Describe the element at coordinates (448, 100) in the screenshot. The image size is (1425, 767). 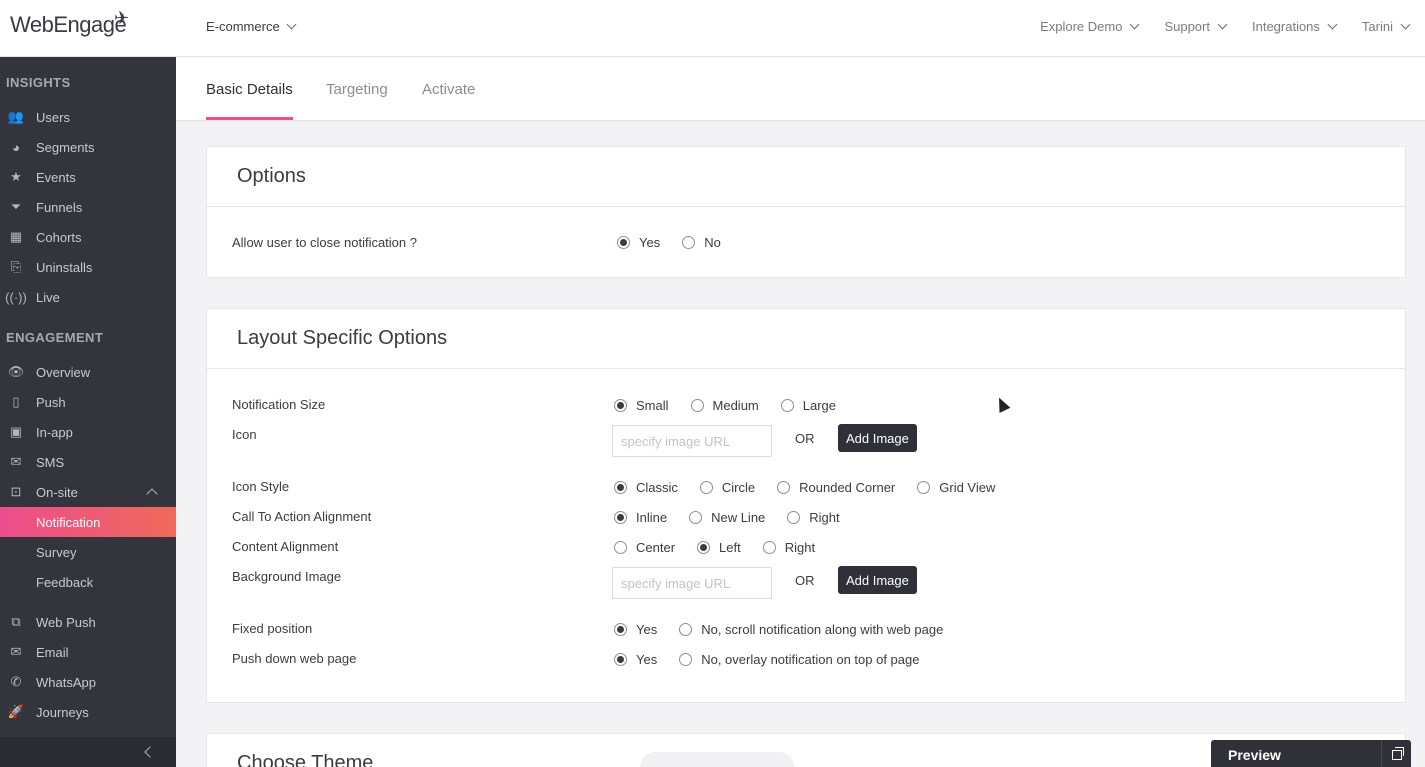
I see `tab-activate: Activate` at that location.